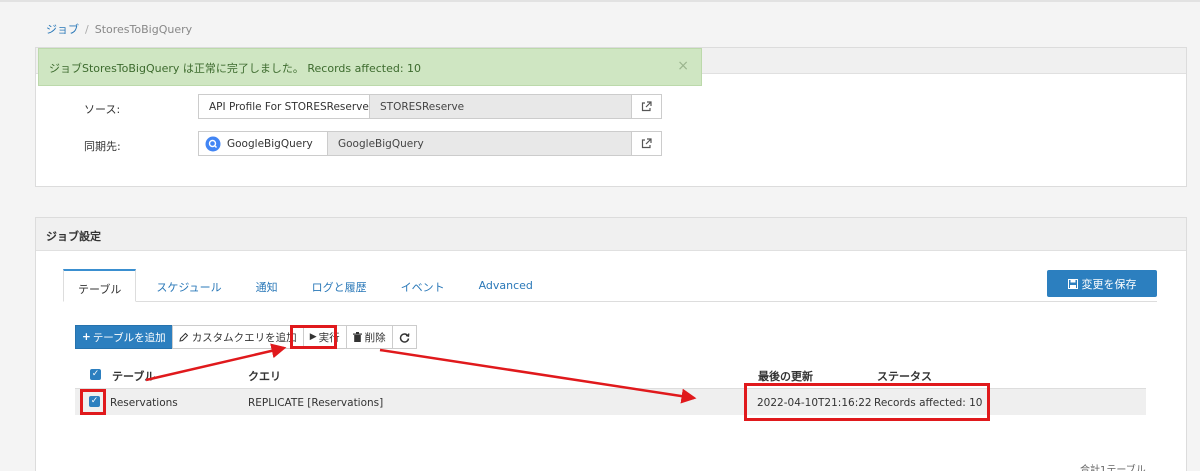 This screenshot has width=1200, height=471. What do you see at coordinates (538, 376) in the screenshot?
I see `arrow-to-result` at bounding box center [538, 376].